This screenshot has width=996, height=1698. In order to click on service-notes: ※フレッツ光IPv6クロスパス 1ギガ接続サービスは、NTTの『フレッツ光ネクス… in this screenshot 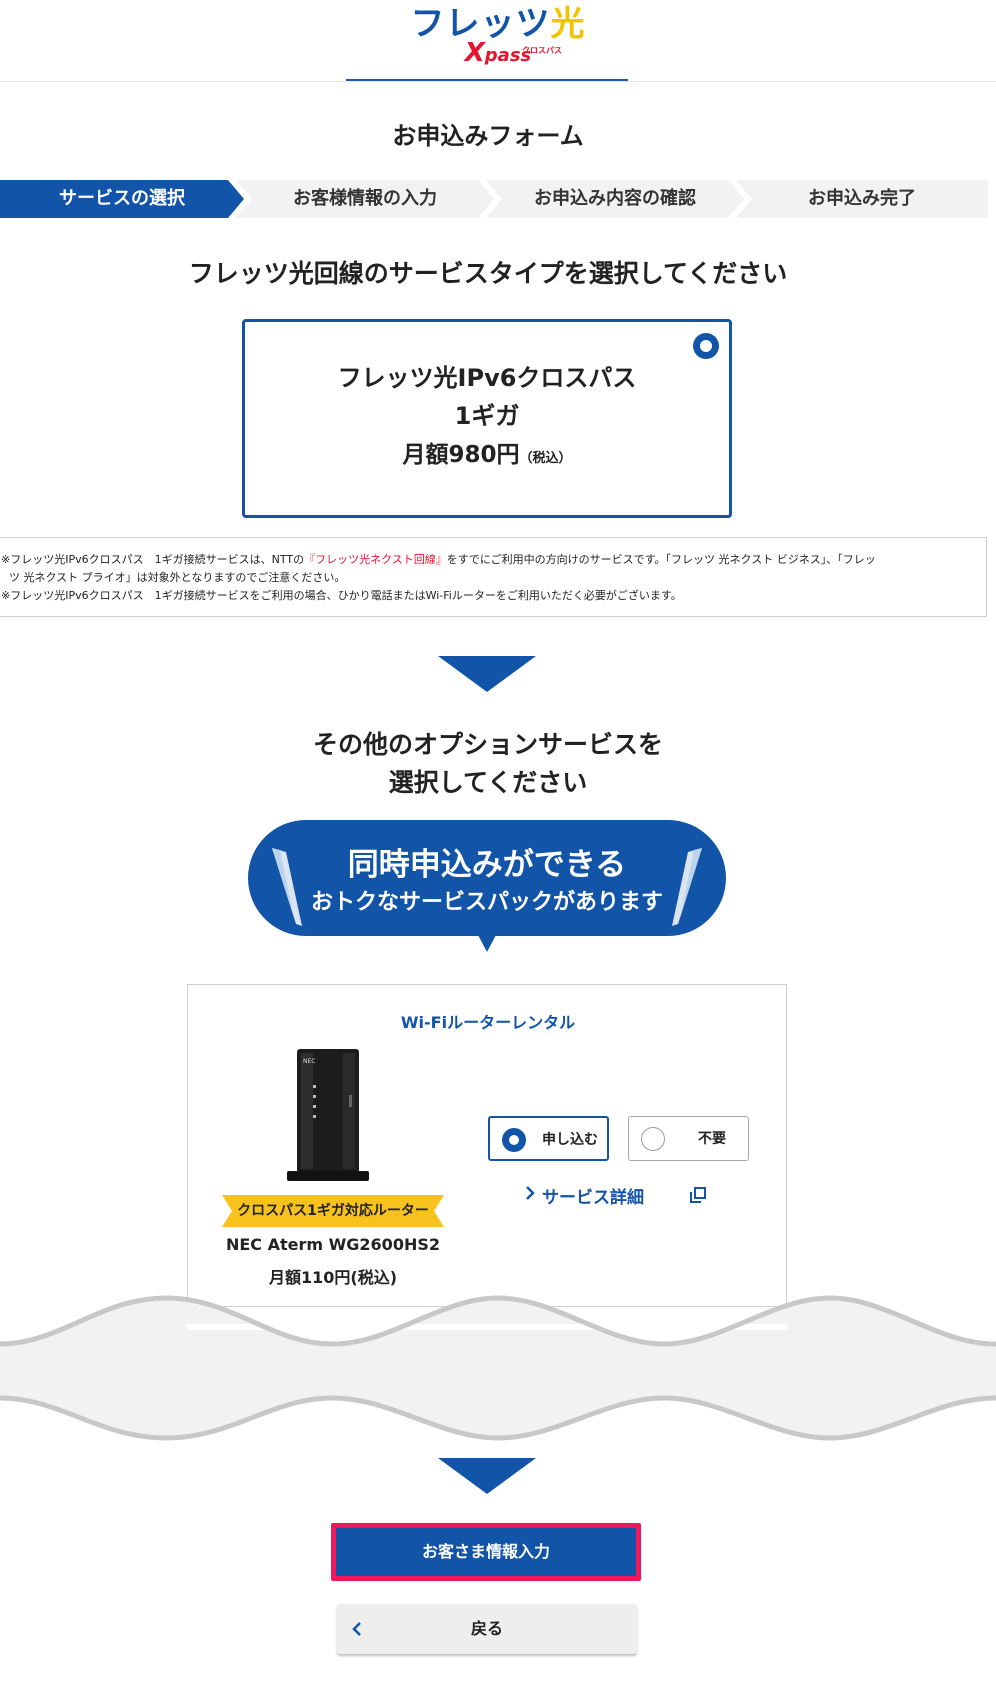, I will do `click(493, 577)`.